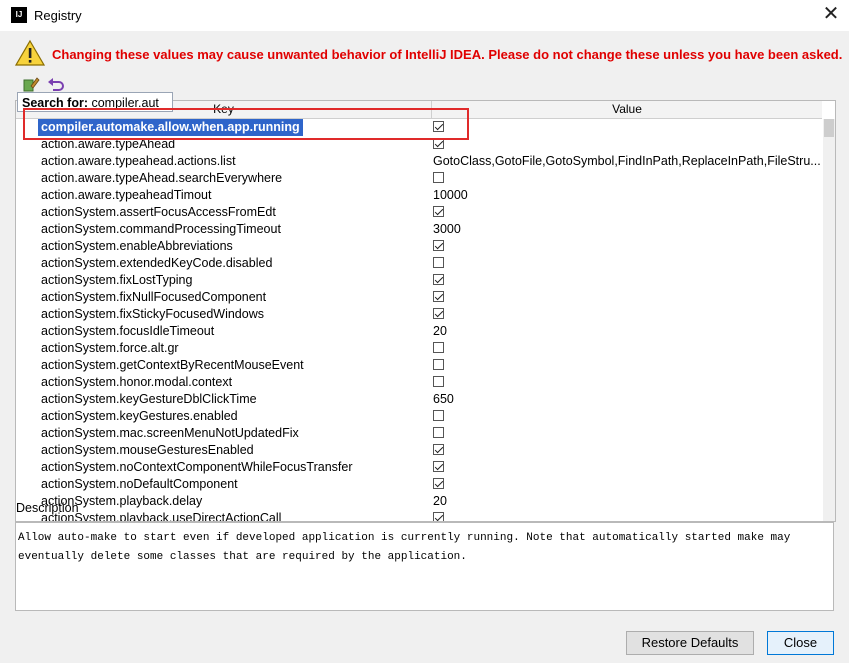 The width and height of the screenshot is (849, 663). What do you see at coordinates (419, 195) in the screenshot?
I see `table-row: action.aware.typeaheadTimout 10000` at bounding box center [419, 195].